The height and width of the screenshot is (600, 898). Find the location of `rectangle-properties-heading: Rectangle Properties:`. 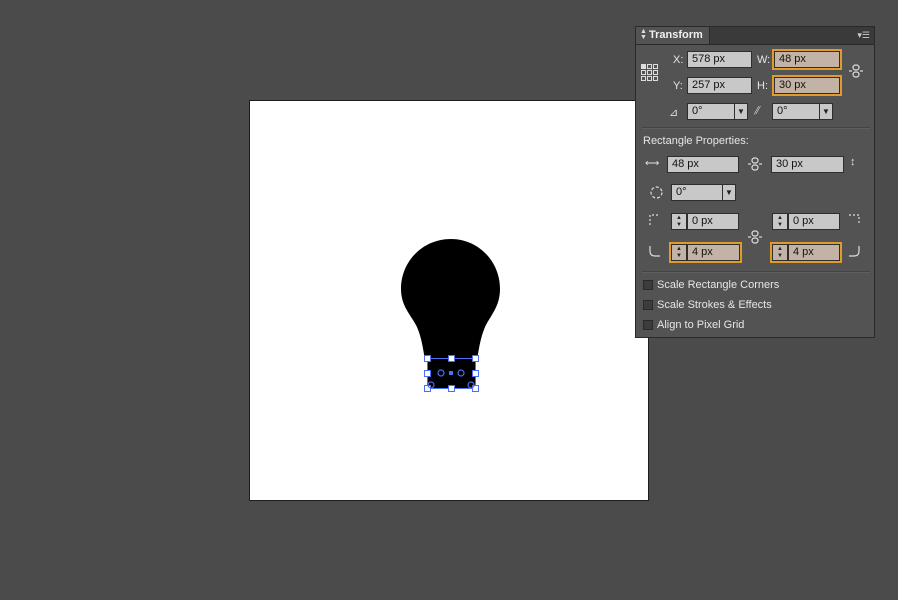

rectangle-properties-heading: Rectangle Properties: is located at coordinates (696, 141).